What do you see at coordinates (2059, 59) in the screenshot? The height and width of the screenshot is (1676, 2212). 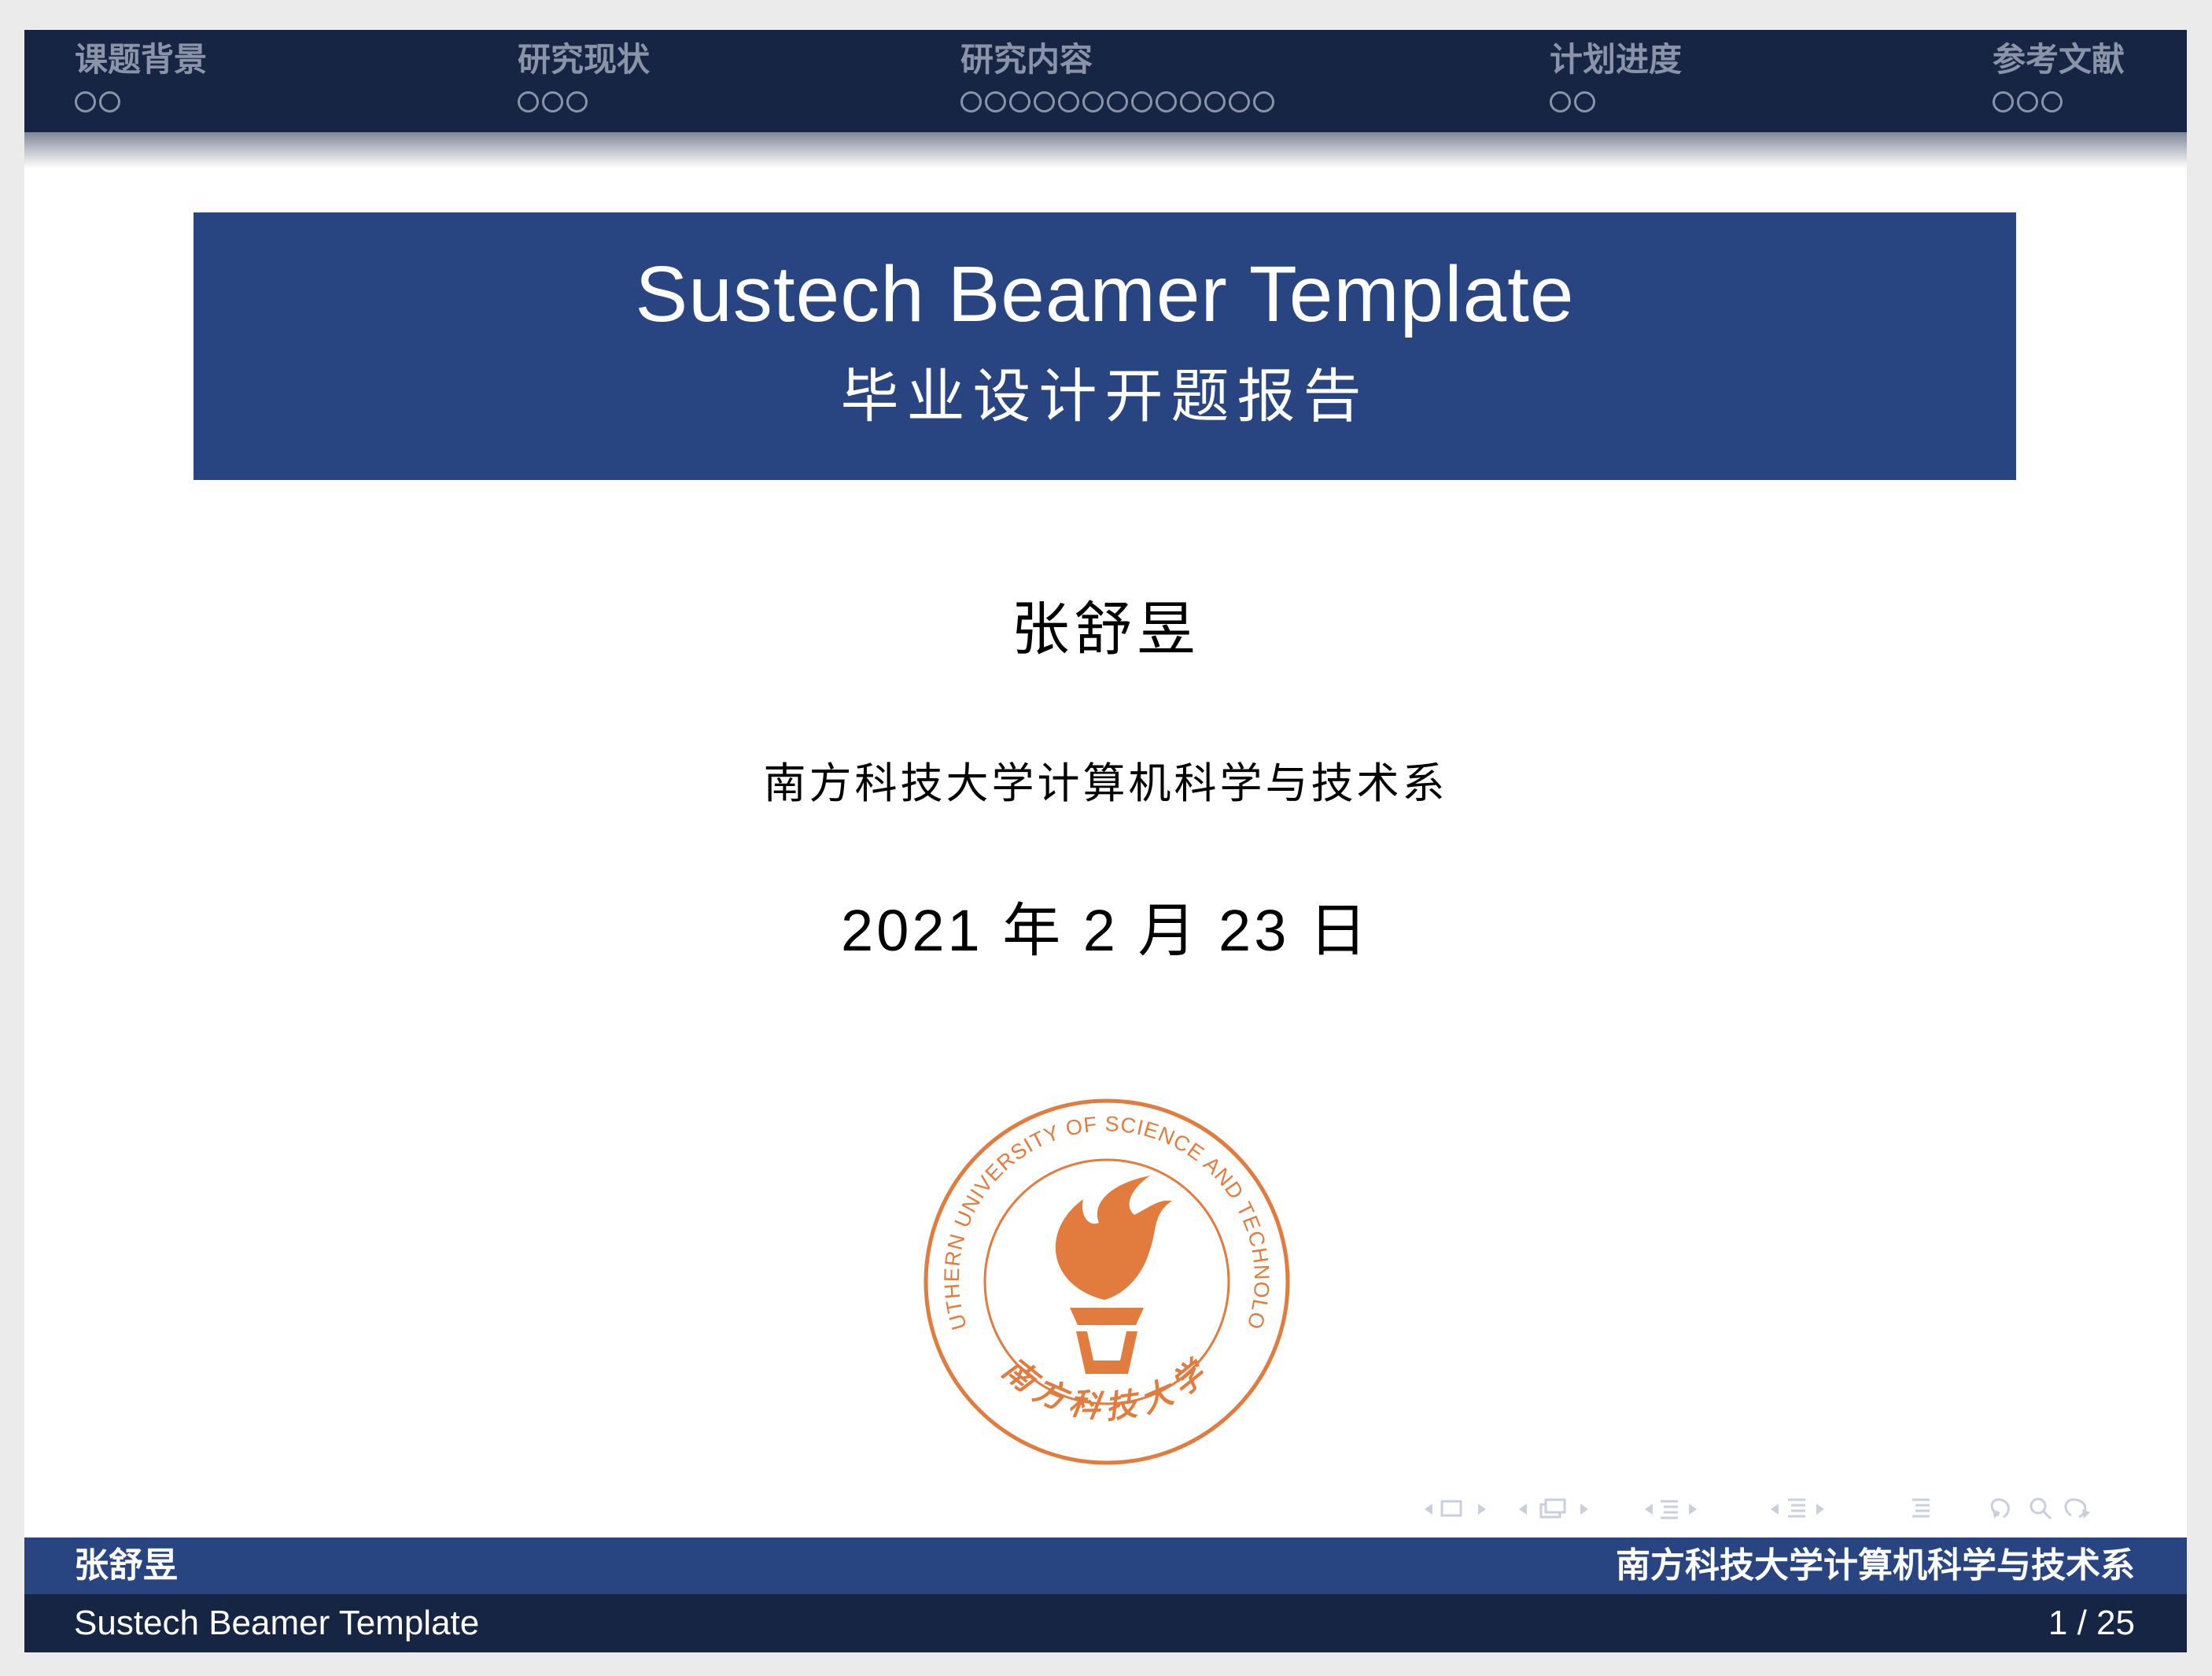 I see `nav-section-title: 参考文献` at bounding box center [2059, 59].